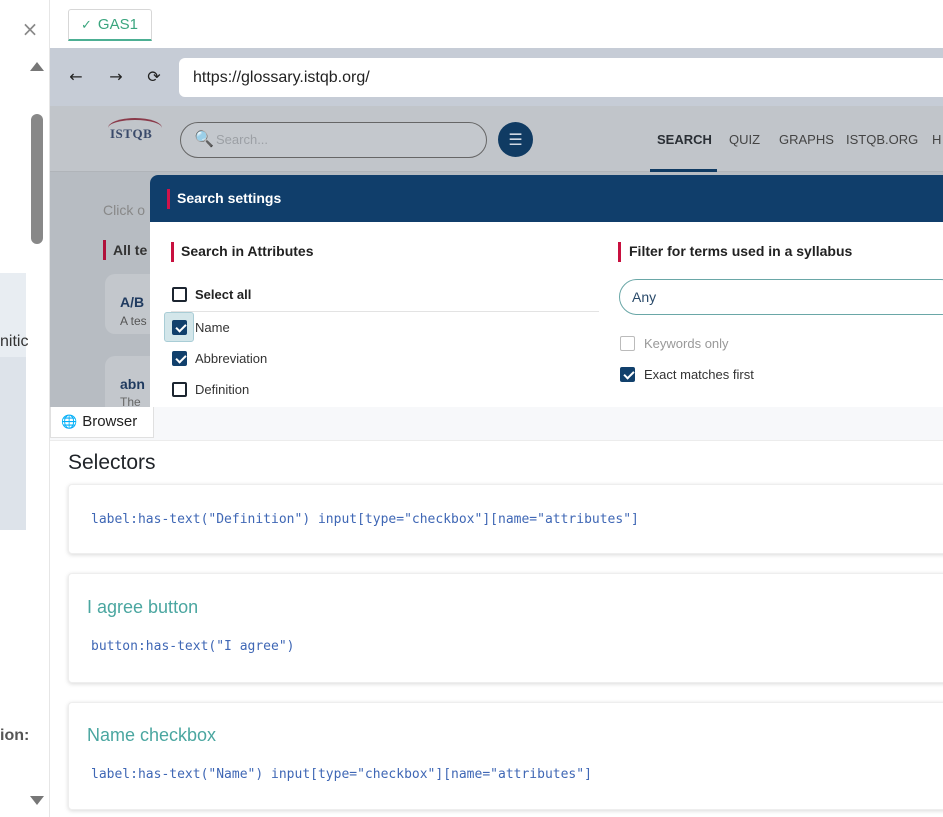 This screenshot has height=817, width=943. What do you see at coordinates (229, 198) in the screenshot?
I see `modal-title: Search settings` at bounding box center [229, 198].